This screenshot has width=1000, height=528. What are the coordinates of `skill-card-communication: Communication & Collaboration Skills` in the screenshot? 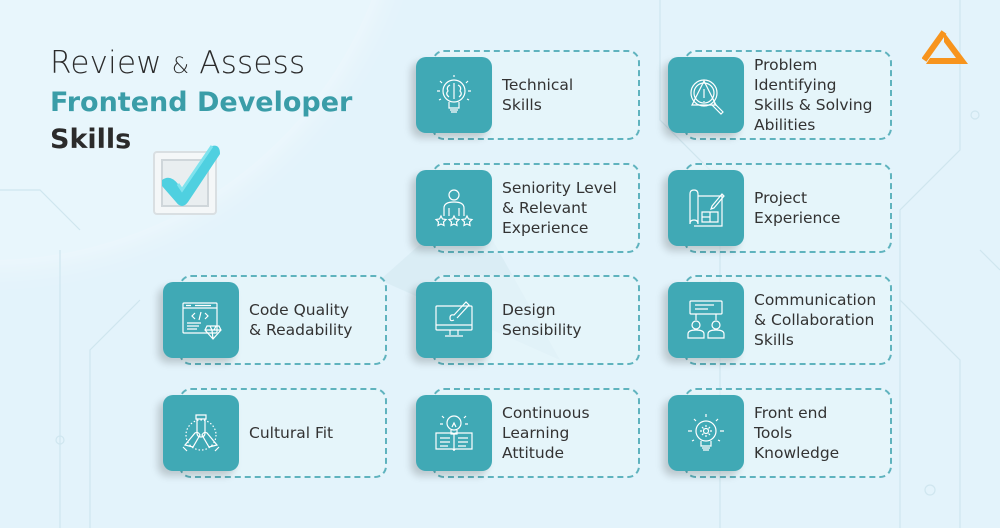 It's located at (780, 320).